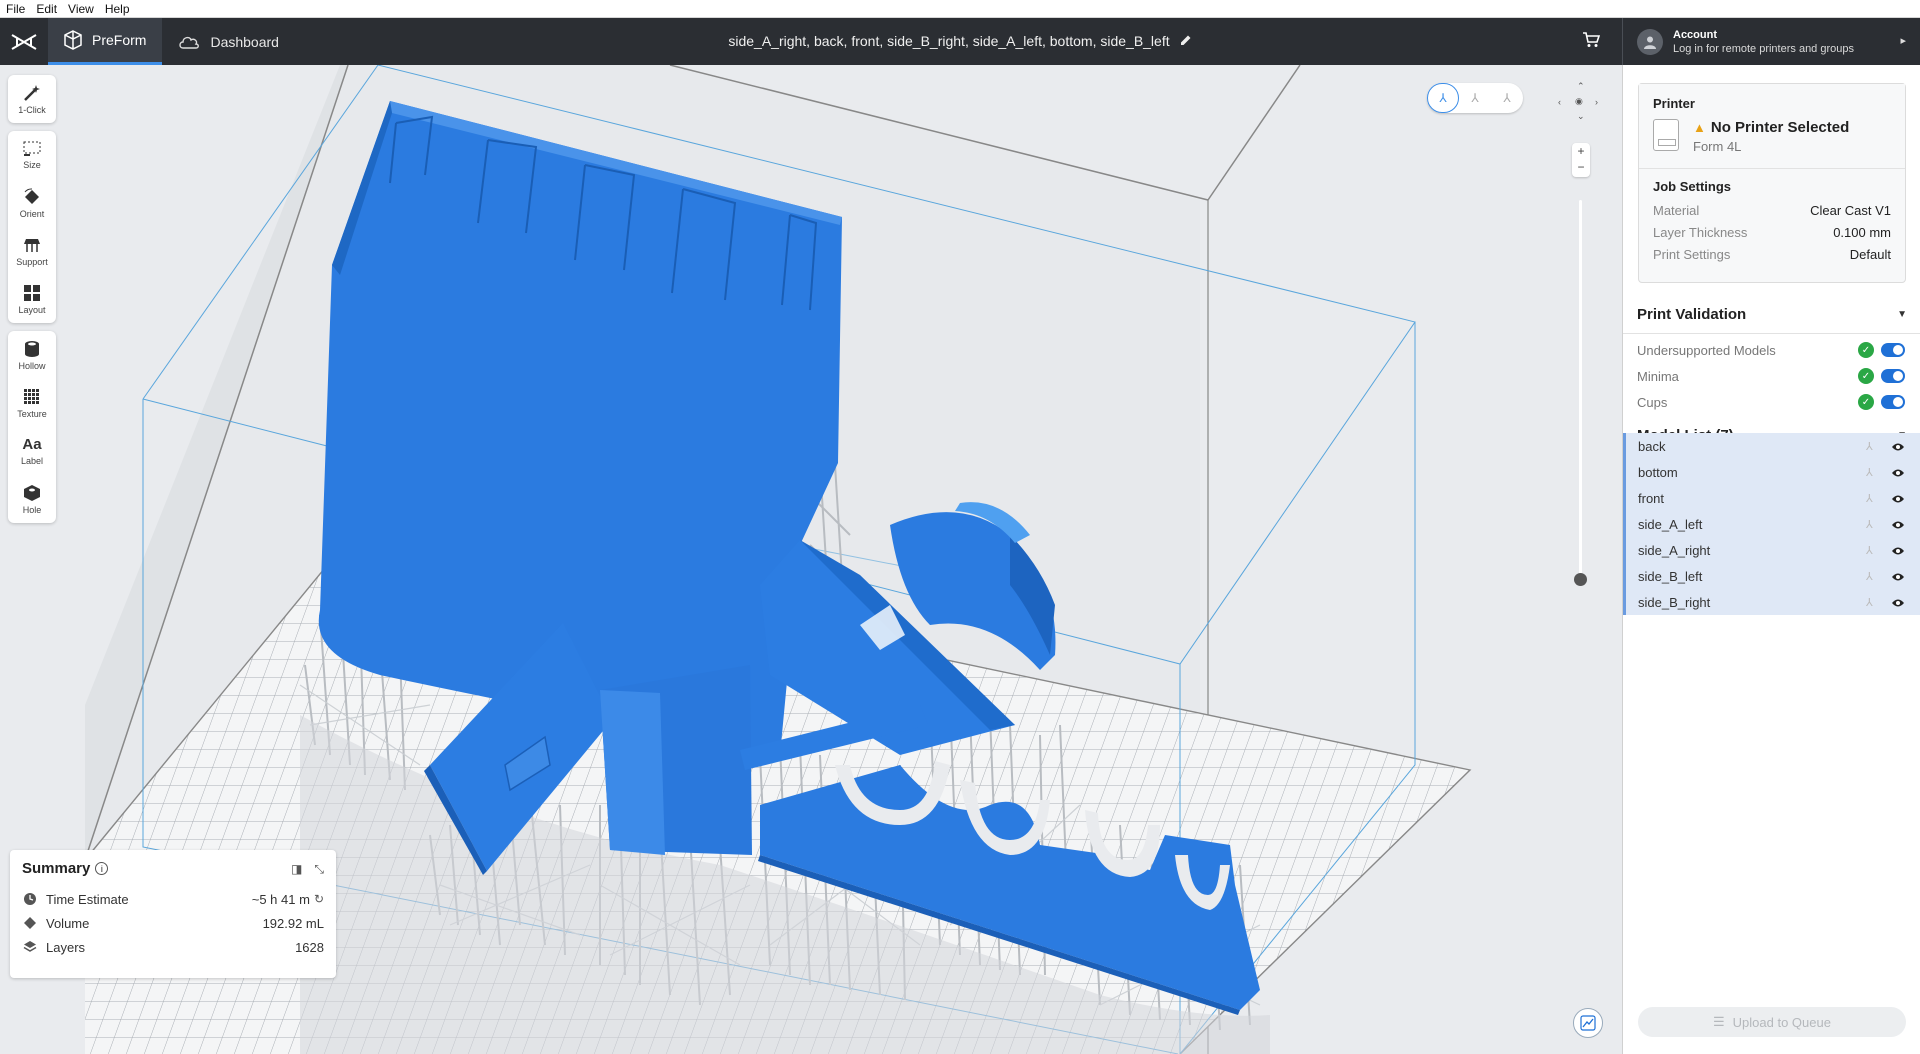  Describe the element at coordinates (244, 41) in the screenshot. I see `tab-dashboard-label: Dashboard` at that location.